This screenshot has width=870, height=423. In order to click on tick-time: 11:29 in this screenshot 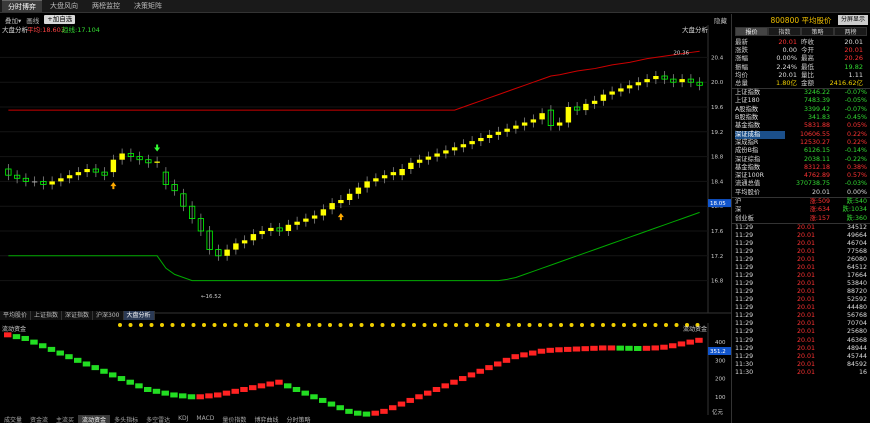, I will do `click(744, 356)`.